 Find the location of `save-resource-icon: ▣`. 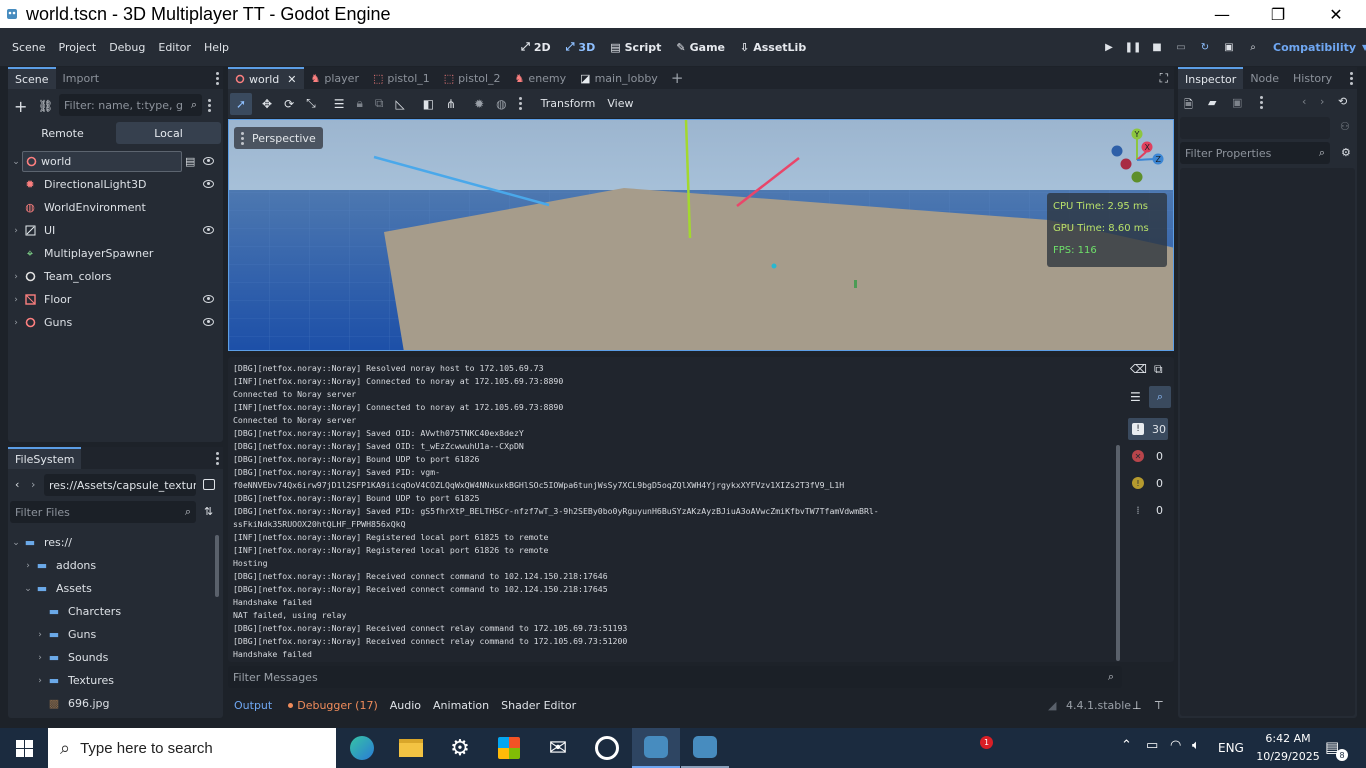

save-resource-icon: ▣ is located at coordinates (1237, 102).